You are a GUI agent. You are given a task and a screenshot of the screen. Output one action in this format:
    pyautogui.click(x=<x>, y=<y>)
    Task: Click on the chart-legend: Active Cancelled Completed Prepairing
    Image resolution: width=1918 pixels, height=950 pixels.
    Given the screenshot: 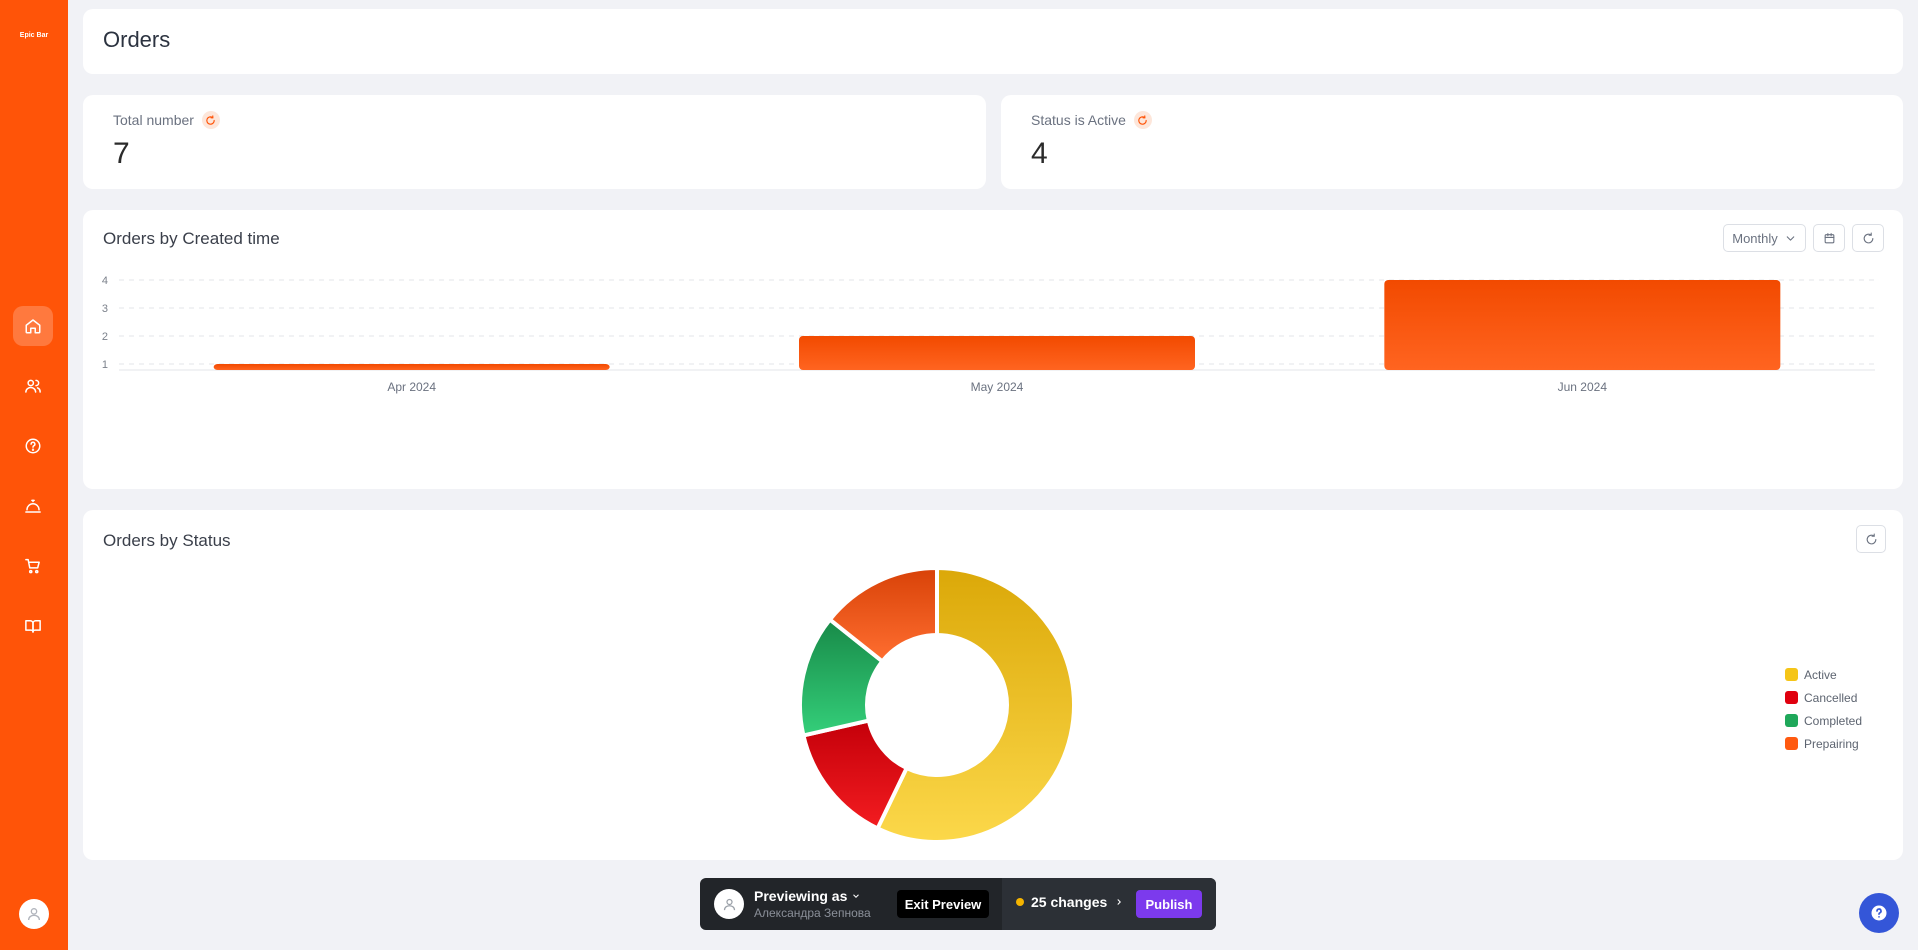 What is the action you would take?
    pyautogui.click(x=1823, y=709)
    